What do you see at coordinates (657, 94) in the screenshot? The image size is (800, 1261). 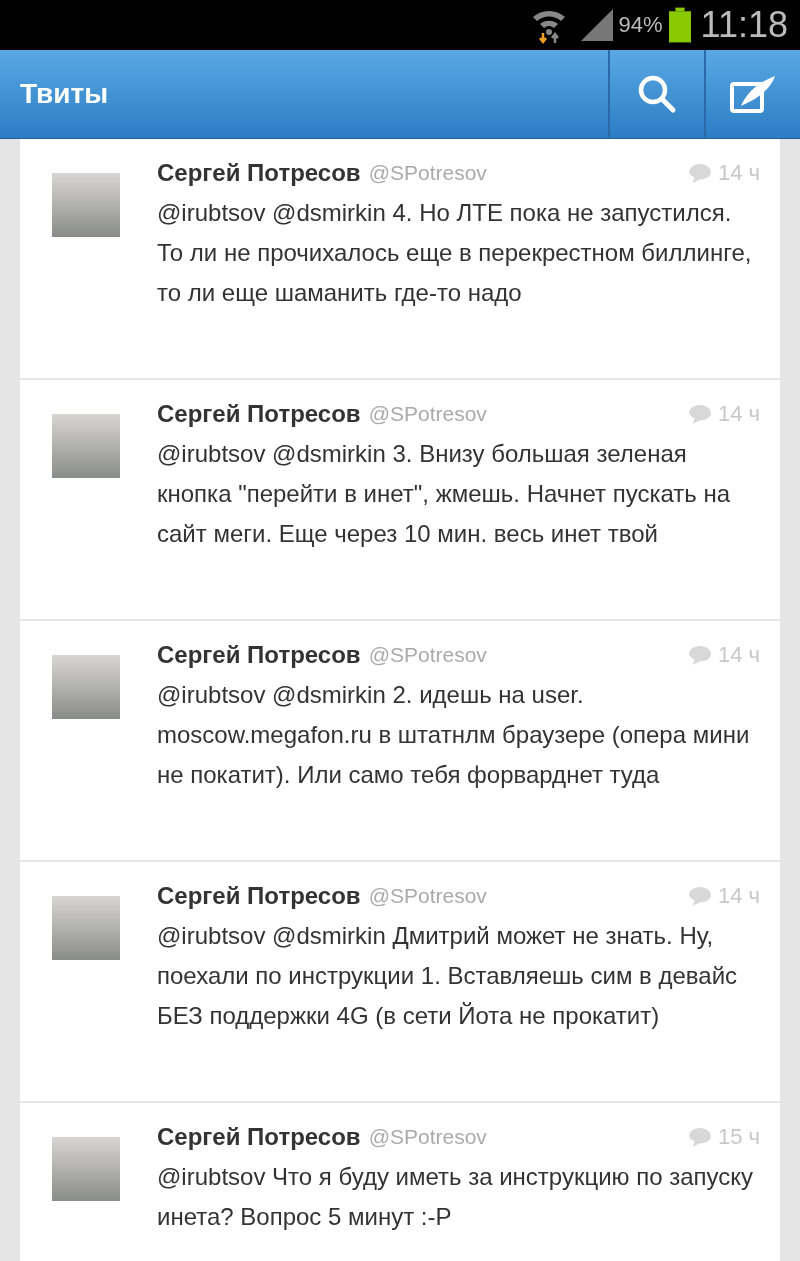 I see `search-icon` at bounding box center [657, 94].